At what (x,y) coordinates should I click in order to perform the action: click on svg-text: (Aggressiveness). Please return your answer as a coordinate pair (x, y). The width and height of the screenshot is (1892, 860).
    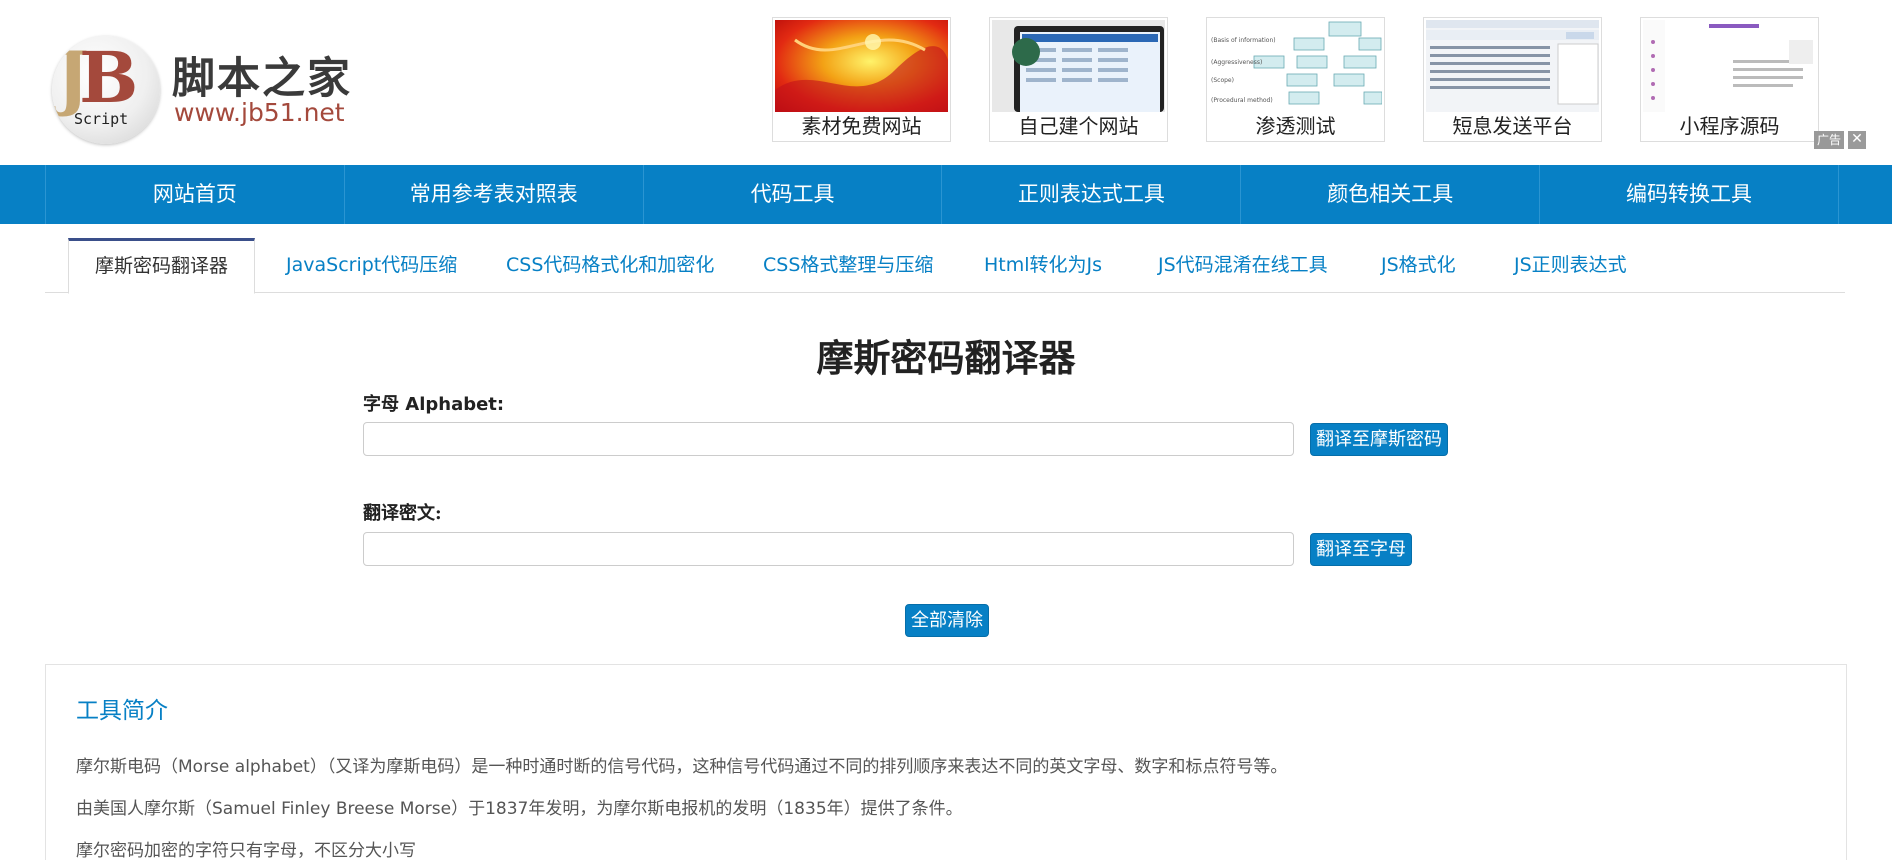
    Looking at the image, I should click on (1236, 62).